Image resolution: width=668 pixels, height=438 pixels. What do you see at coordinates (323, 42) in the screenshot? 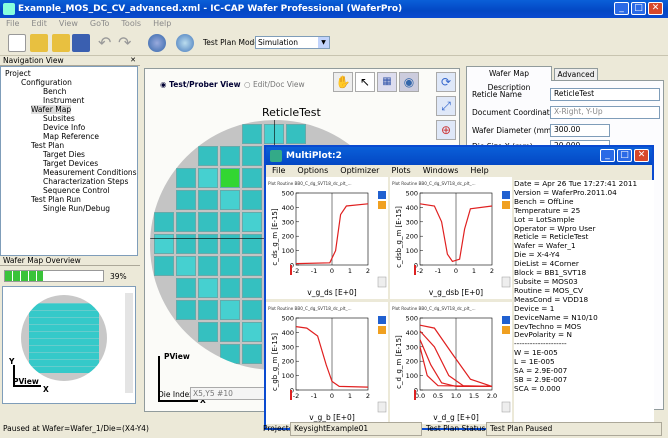
I see `chevron-down-icon: ▼` at bounding box center [323, 42].